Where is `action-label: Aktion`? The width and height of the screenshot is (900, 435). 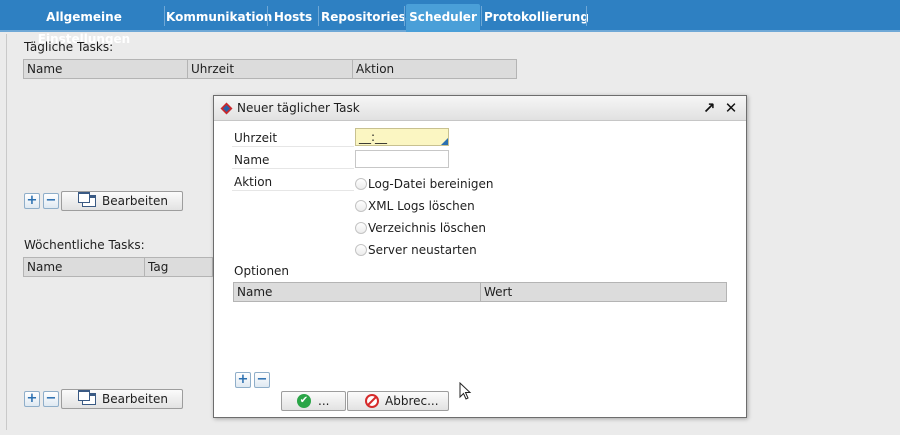 action-label: Aktion is located at coordinates (253, 182).